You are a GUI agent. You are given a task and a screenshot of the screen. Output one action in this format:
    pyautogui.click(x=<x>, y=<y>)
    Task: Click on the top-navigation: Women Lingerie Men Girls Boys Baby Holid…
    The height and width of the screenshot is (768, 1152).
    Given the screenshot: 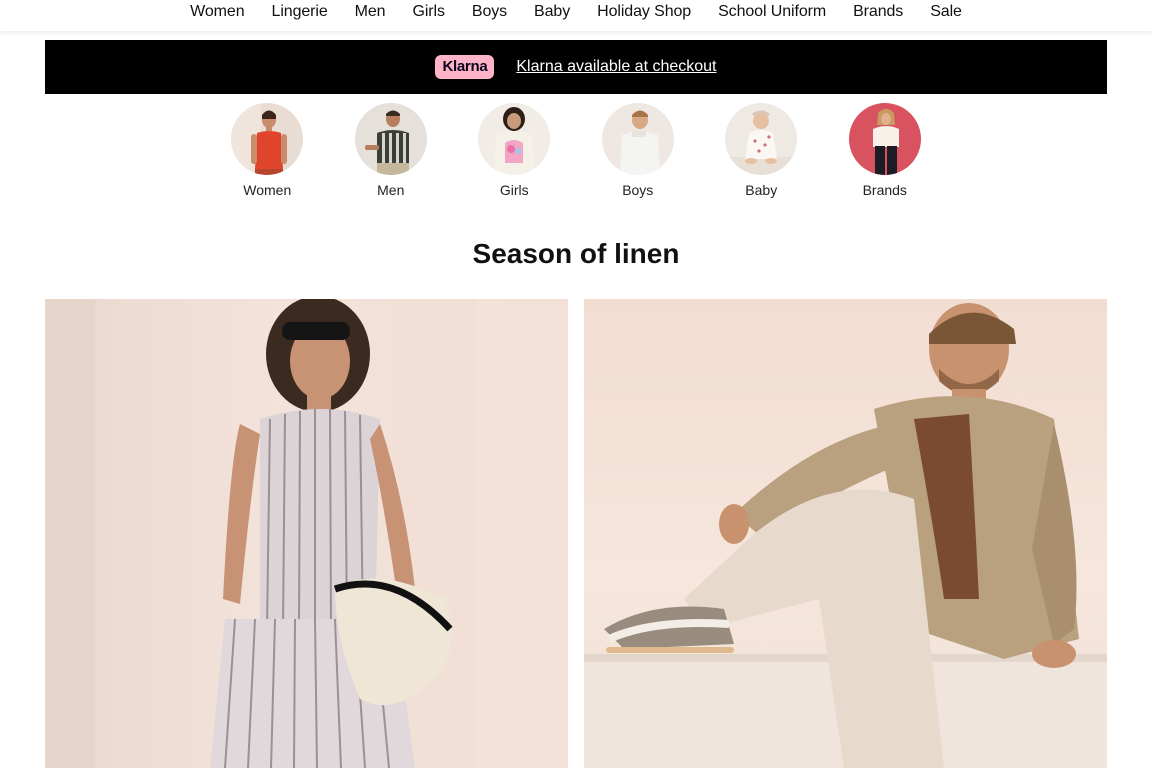 What is the action you would take?
    pyautogui.click(x=576, y=15)
    